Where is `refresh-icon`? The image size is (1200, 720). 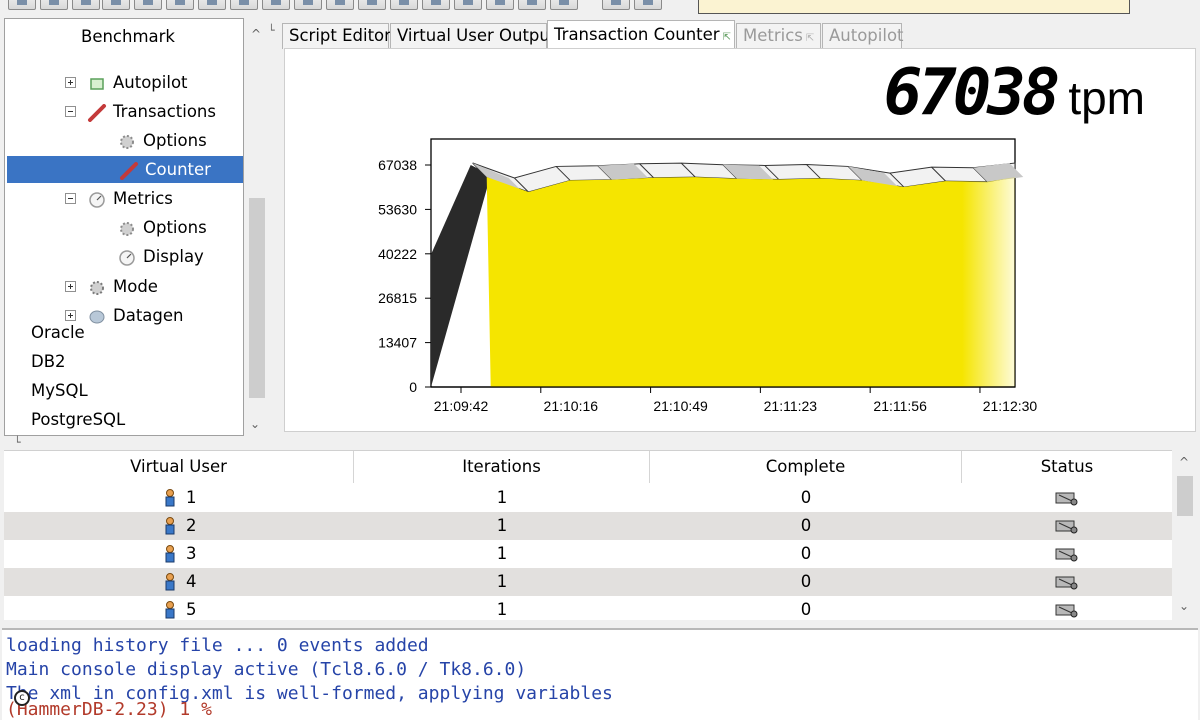
refresh-icon is located at coordinates (372, 2).